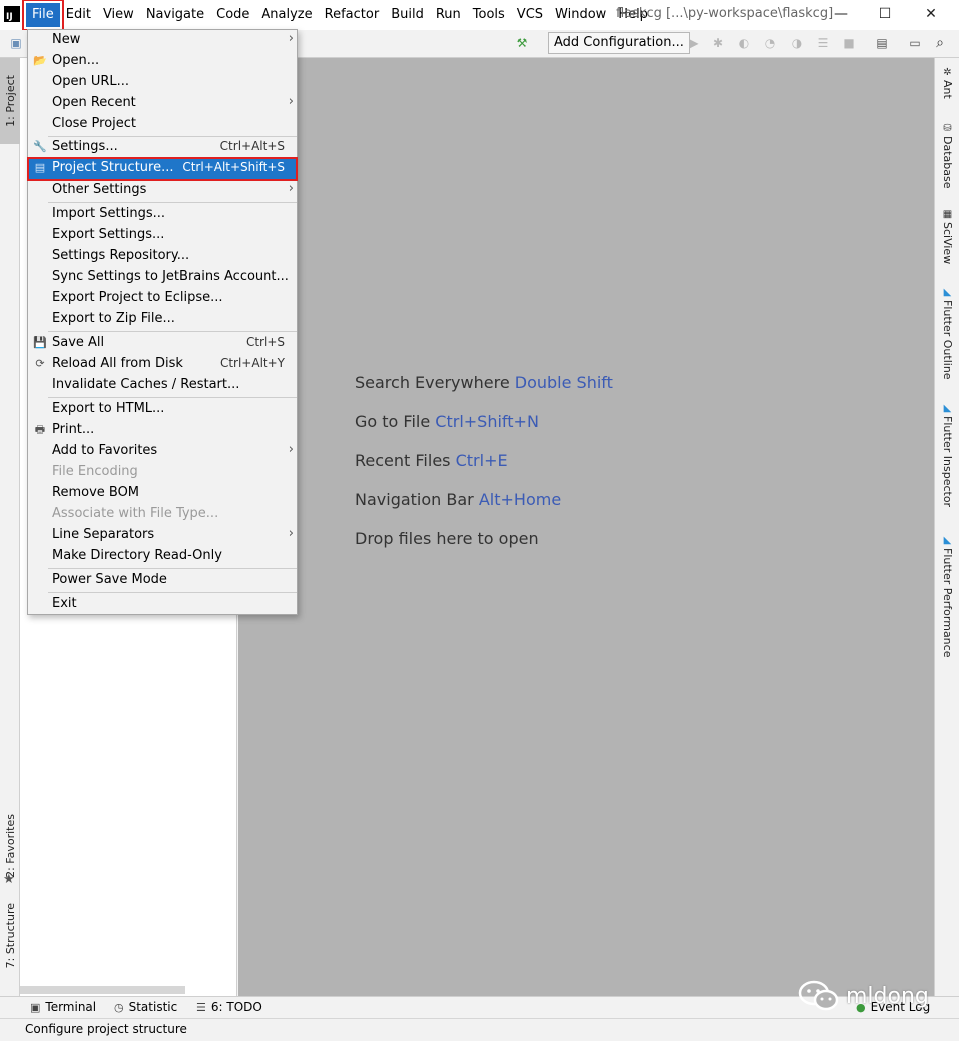  Describe the element at coordinates (12, 14) in the screenshot. I see `intellij-logo-icon: IJ` at that location.